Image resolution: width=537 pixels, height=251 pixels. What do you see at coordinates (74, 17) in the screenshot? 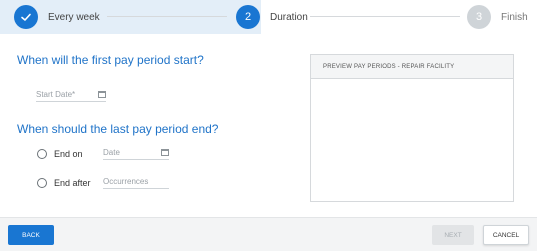
I see `step-1-label: Every week` at bounding box center [74, 17].